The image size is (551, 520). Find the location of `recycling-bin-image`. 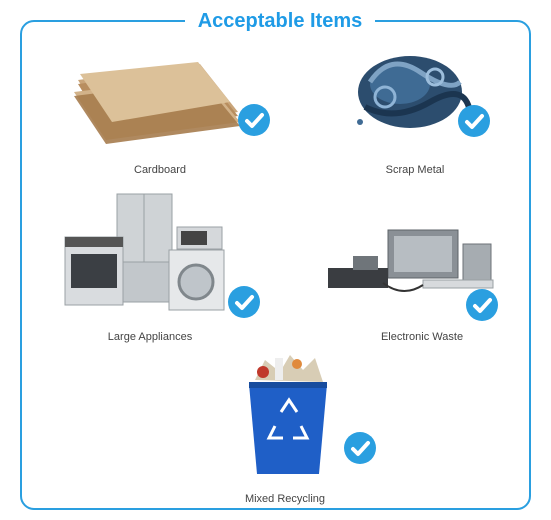

recycling-bin-image is located at coordinates (288, 414).